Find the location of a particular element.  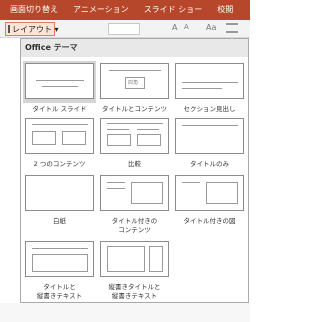

gallery-header: Office テーマ is located at coordinates (134, 48).